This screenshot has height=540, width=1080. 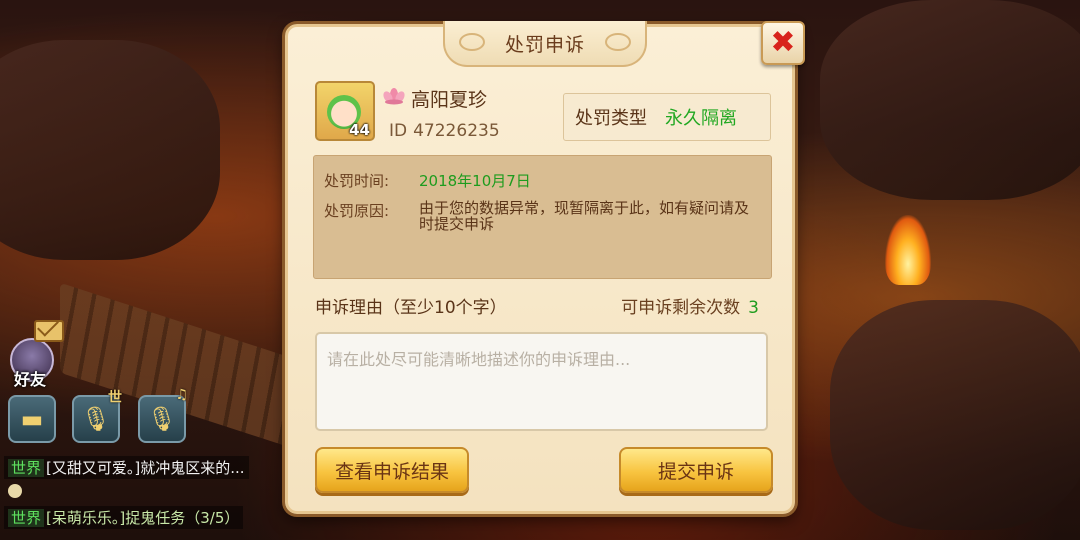 I want to click on player-id: ID 47226235, so click(x=444, y=131).